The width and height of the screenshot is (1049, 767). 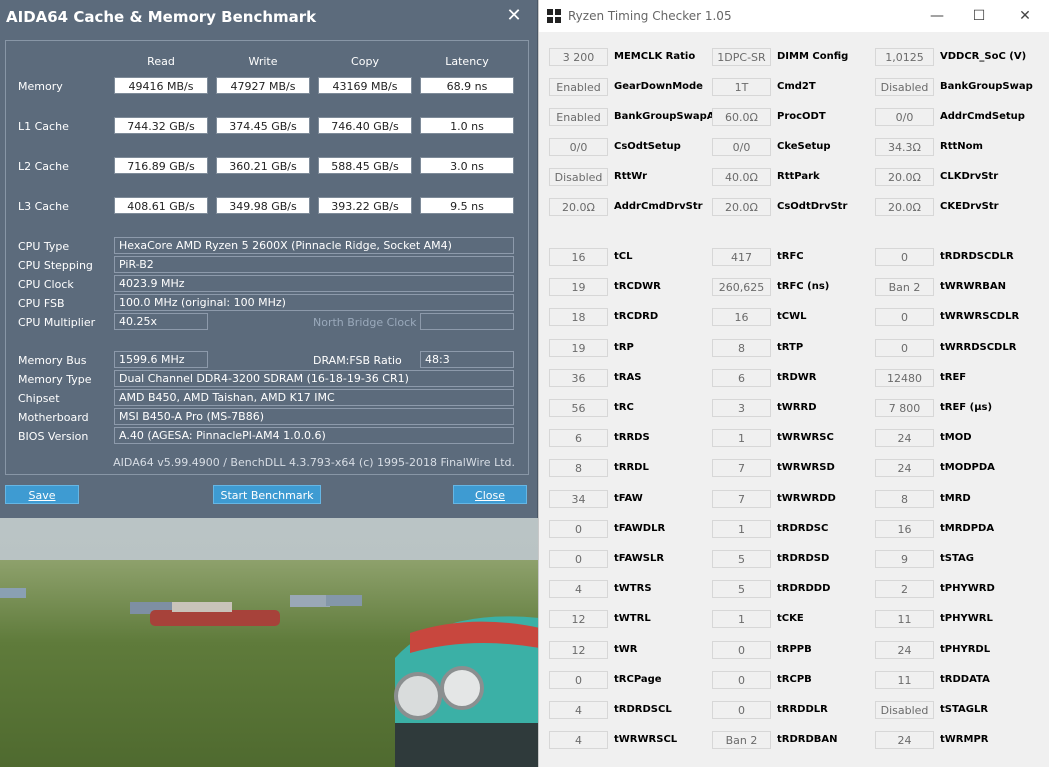 What do you see at coordinates (904, 619) in the screenshot?
I see `field-value-tphywrl: 11` at bounding box center [904, 619].